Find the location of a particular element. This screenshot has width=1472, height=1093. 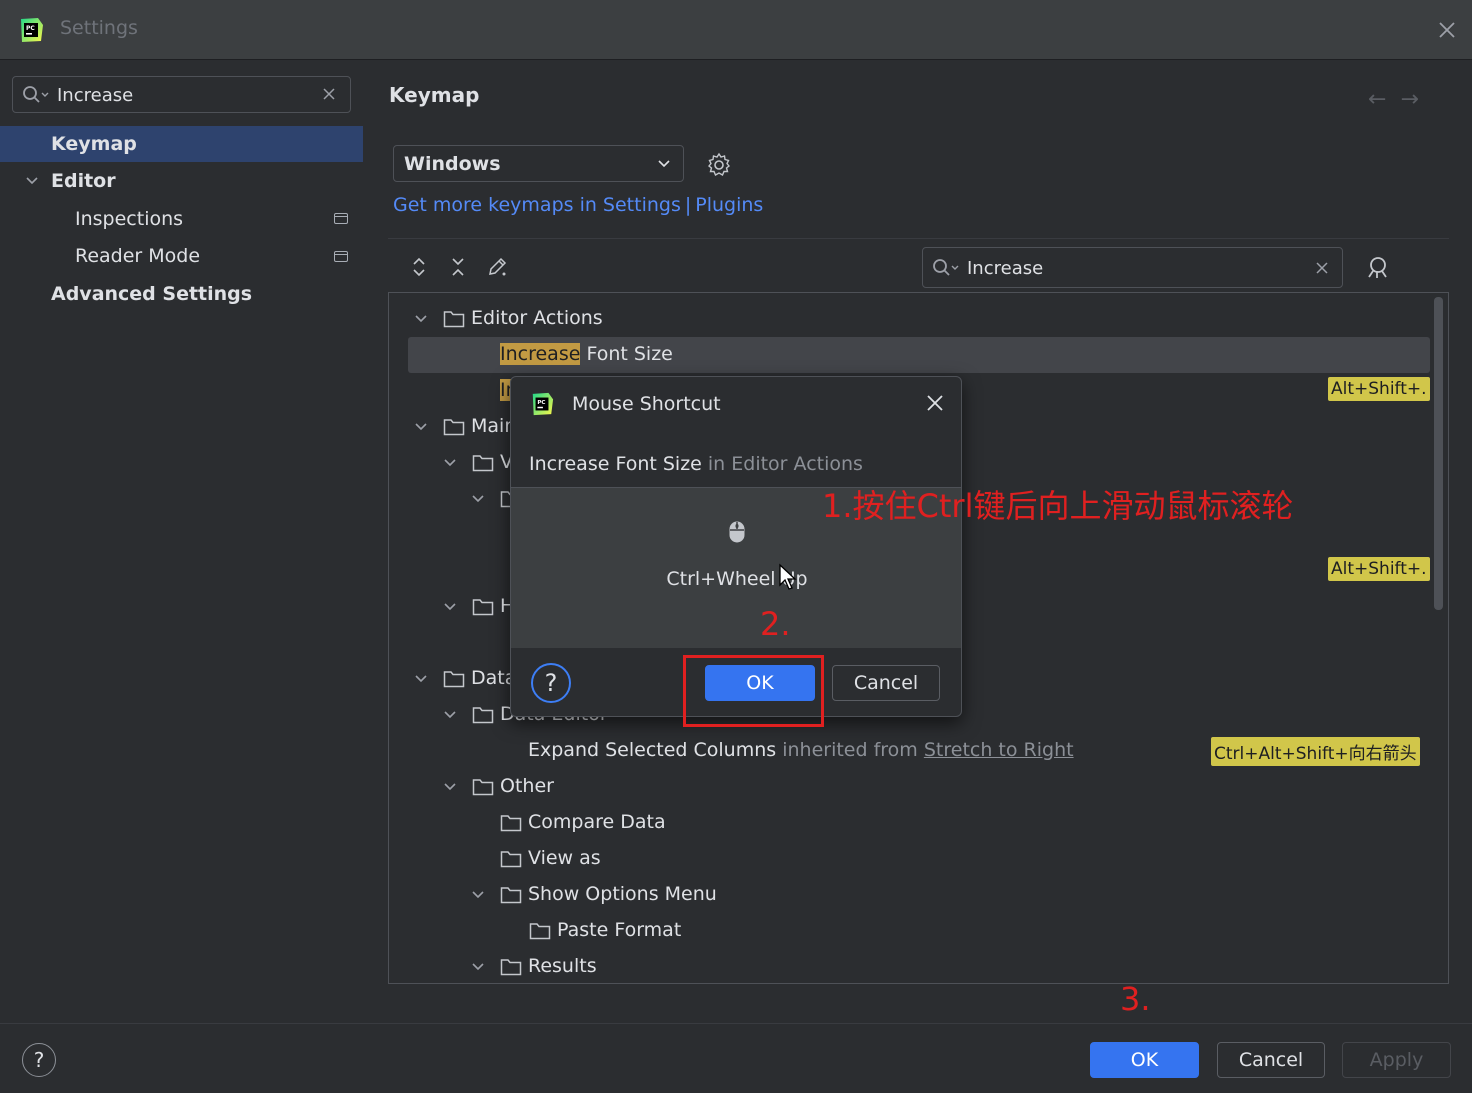

tree-label: Increase Font Size is located at coordinates (586, 354).